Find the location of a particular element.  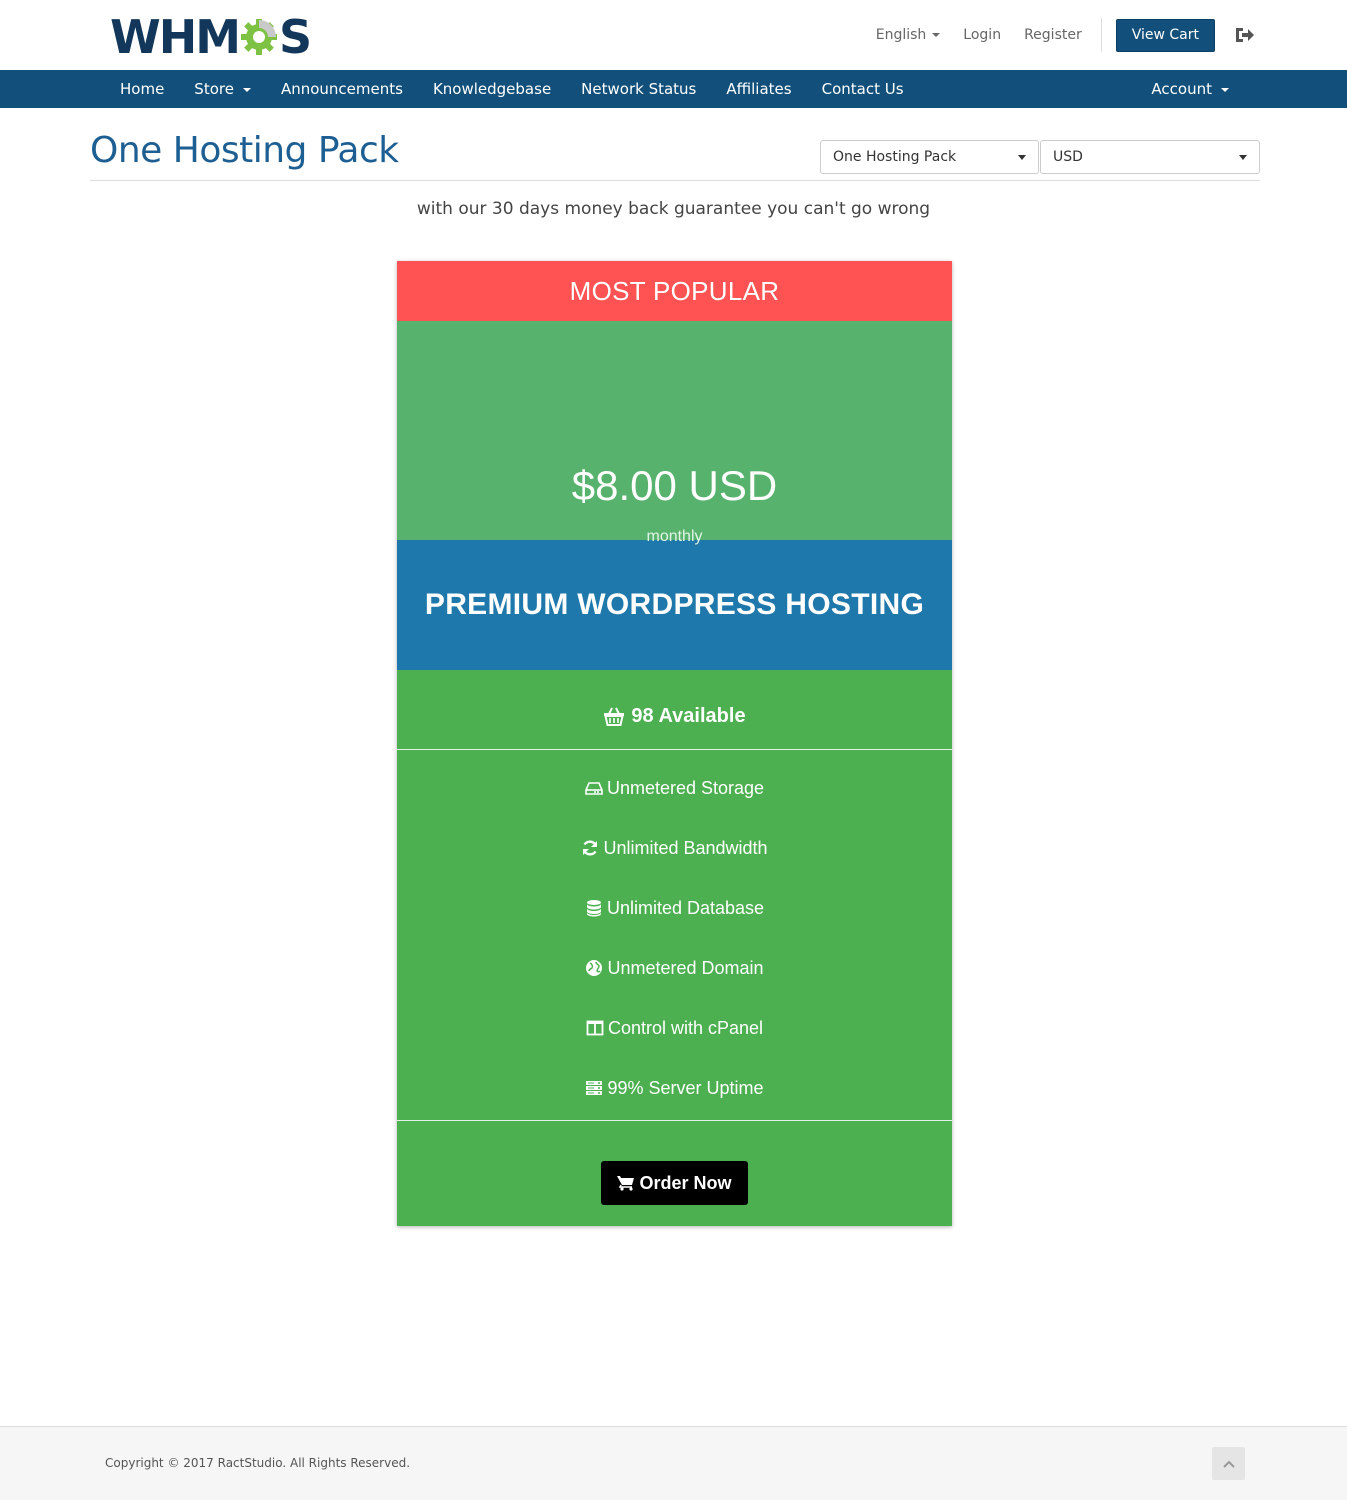

order-now-label: Order Now is located at coordinates (685, 1182).